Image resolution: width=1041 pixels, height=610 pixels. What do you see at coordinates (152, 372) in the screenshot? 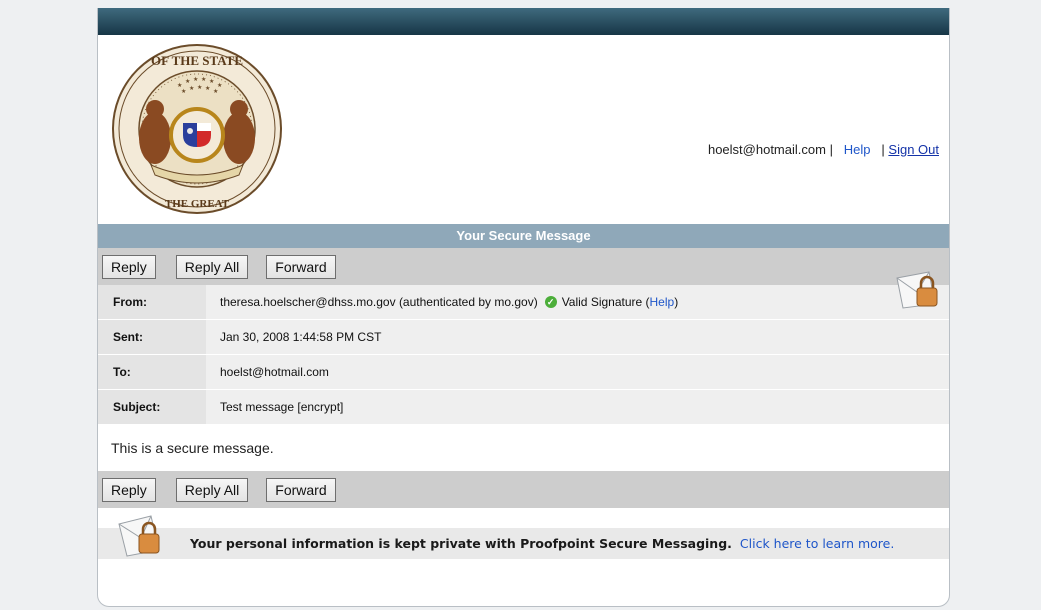
I see `to-label: To:` at bounding box center [152, 372].